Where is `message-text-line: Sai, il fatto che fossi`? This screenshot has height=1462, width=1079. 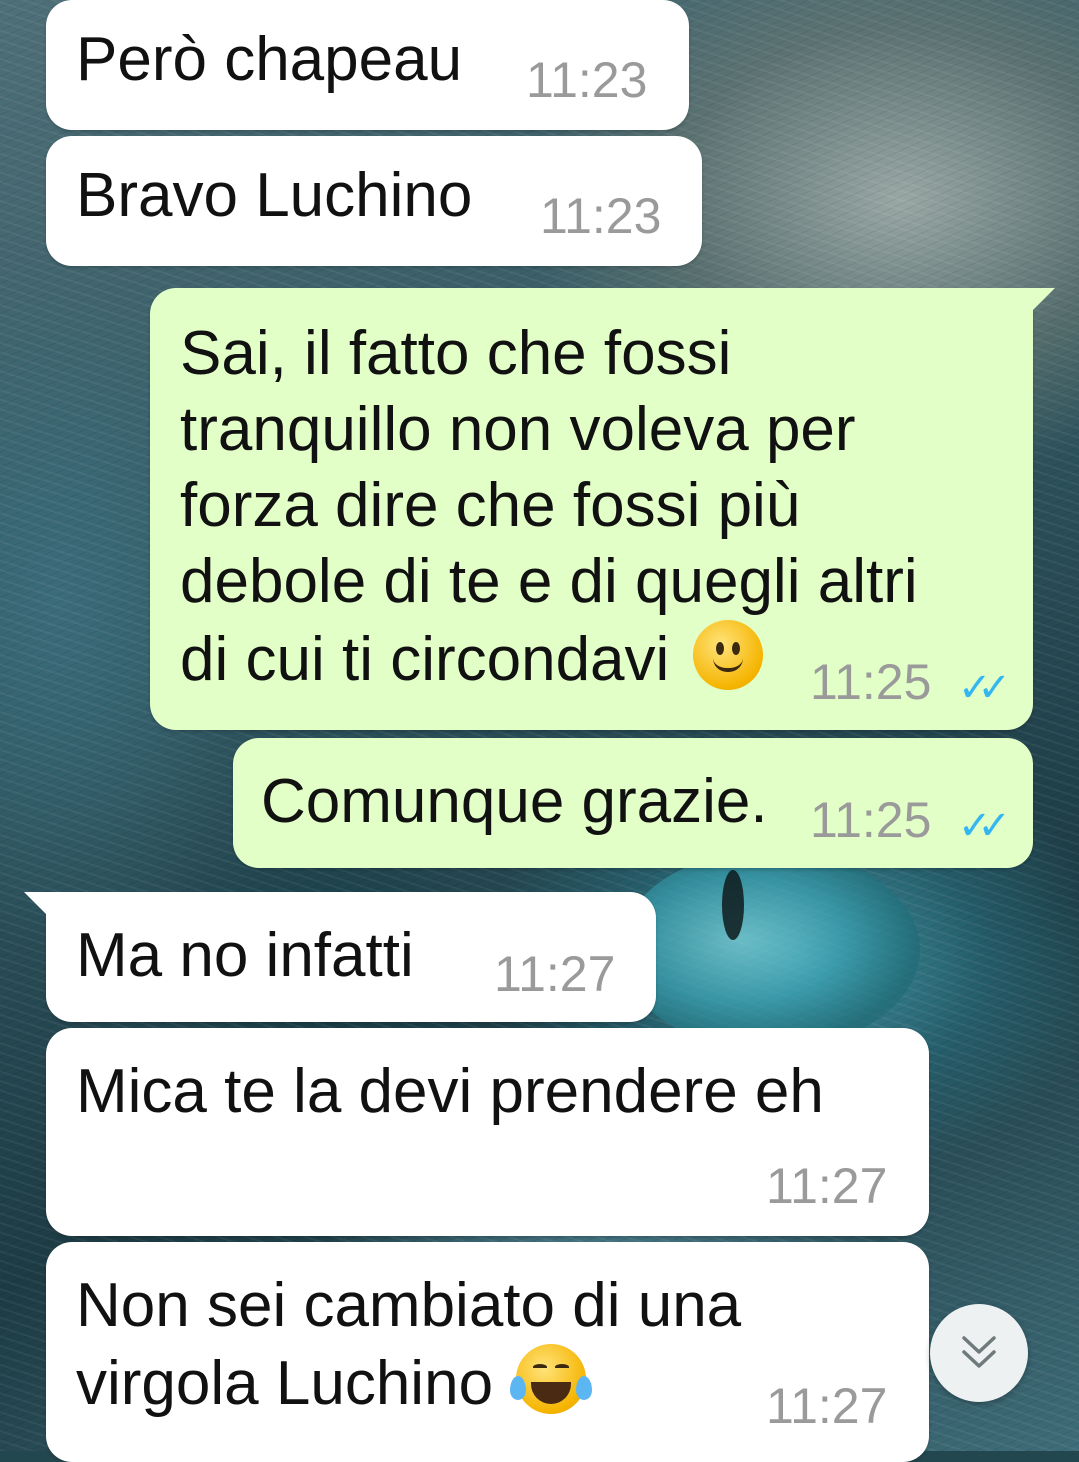
message-text-line: Sai, il fatto che fossi is located at coordinates (456, 353).